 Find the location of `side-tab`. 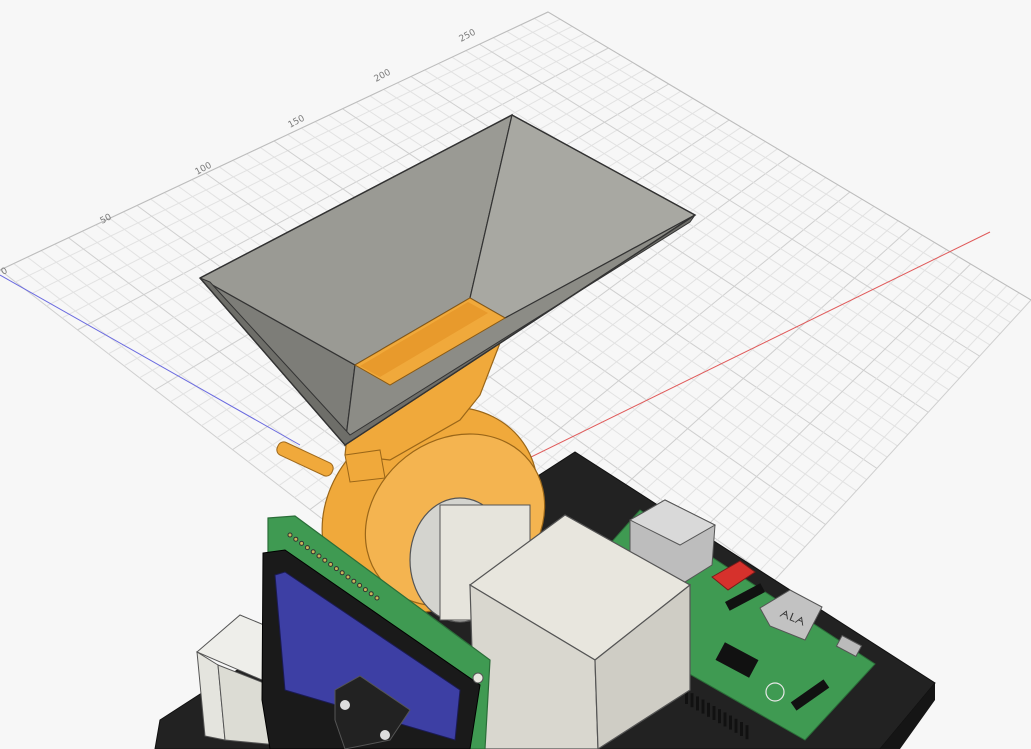

side-tab is located at coordinates (365, 466).